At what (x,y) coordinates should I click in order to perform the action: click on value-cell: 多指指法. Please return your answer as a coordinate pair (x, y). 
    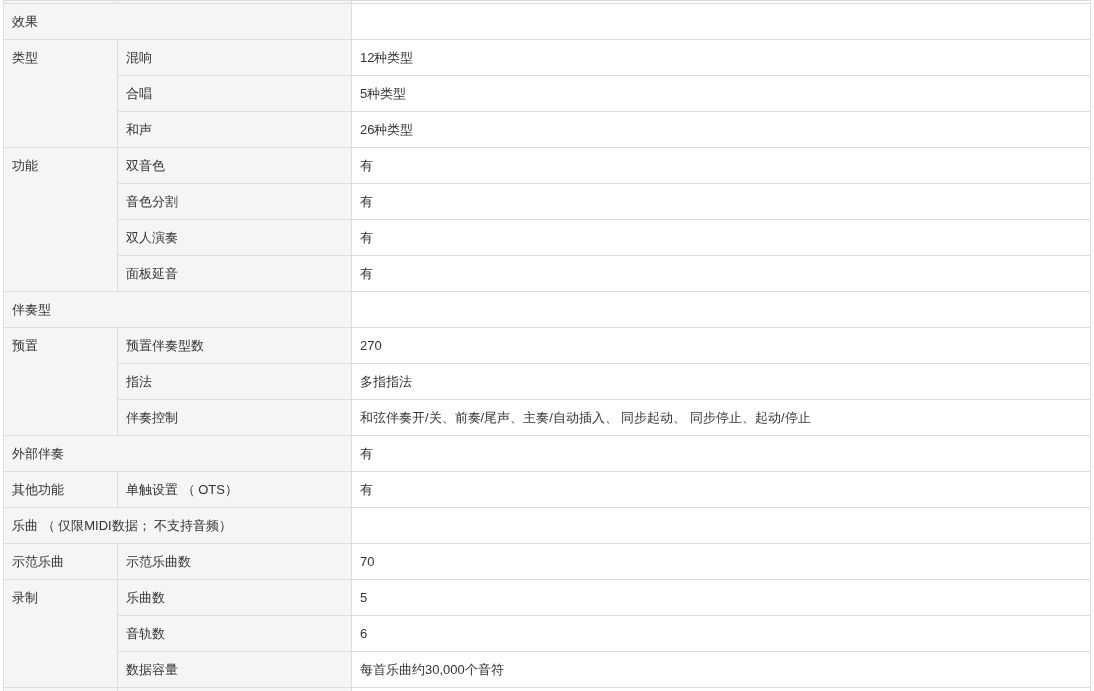
    Looking at the image, I should click on (721, 381).